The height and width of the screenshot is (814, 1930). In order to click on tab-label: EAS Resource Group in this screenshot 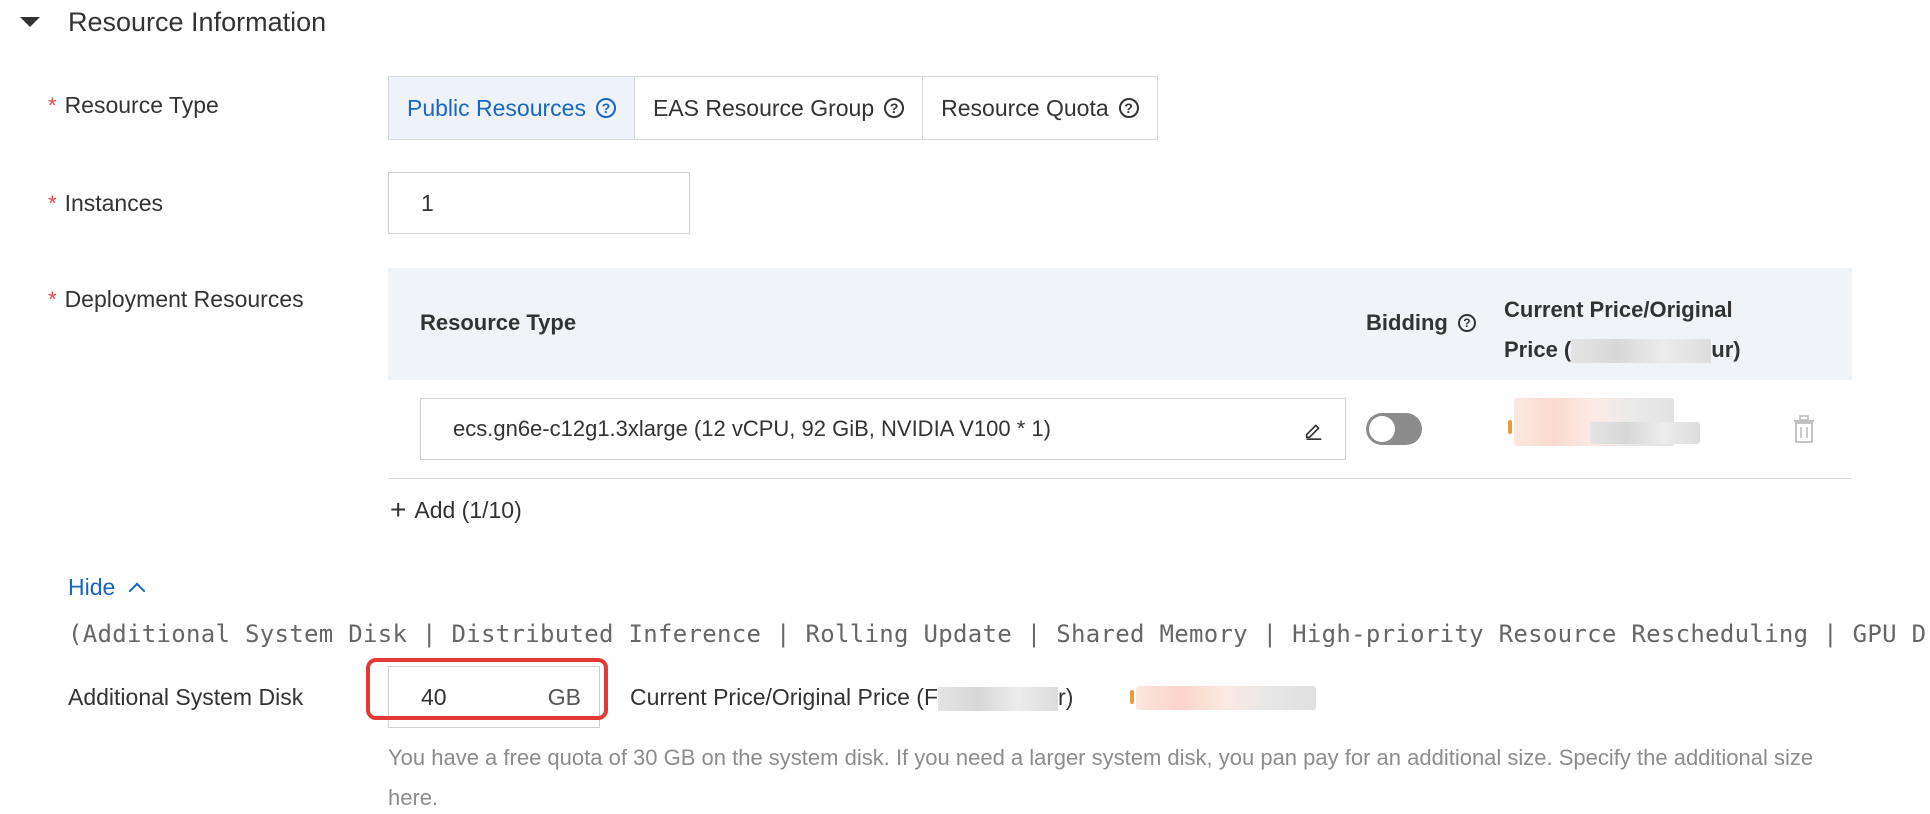, I will do `click(763, 107)`.